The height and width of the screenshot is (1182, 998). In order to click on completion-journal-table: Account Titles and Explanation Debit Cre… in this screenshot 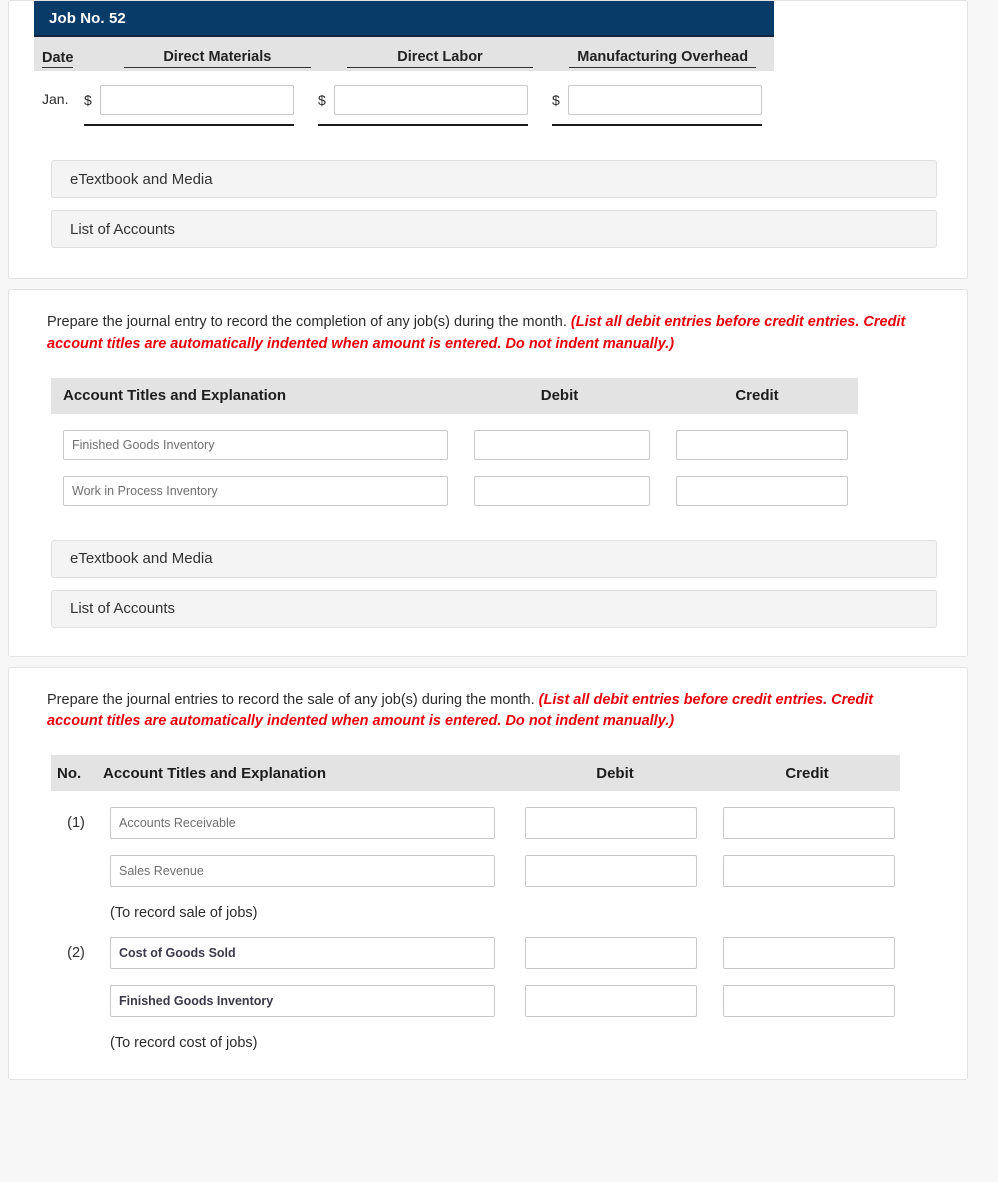, I will do `click(488, 441)`.